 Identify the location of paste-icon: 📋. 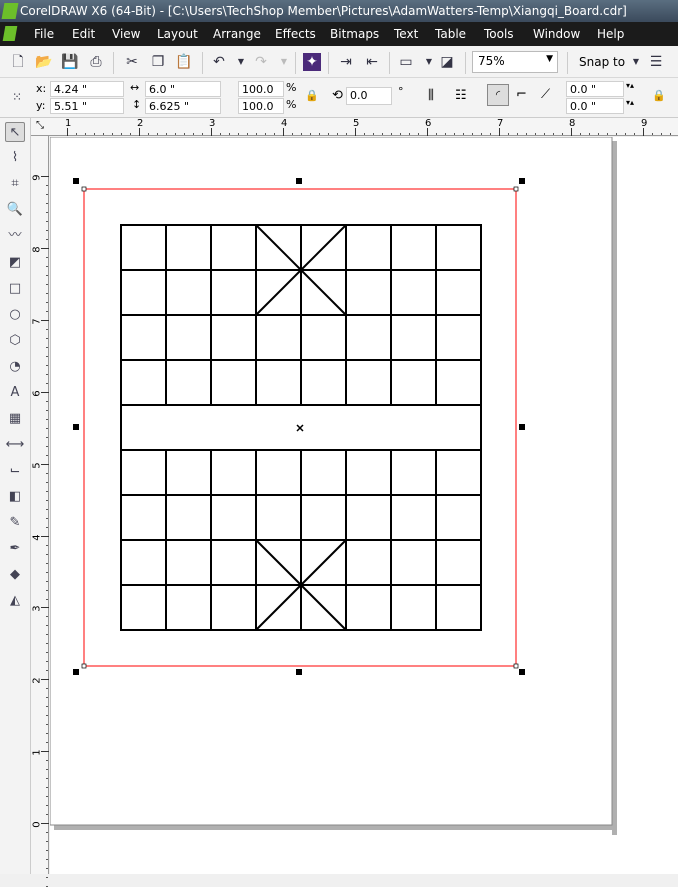
(184, 62).